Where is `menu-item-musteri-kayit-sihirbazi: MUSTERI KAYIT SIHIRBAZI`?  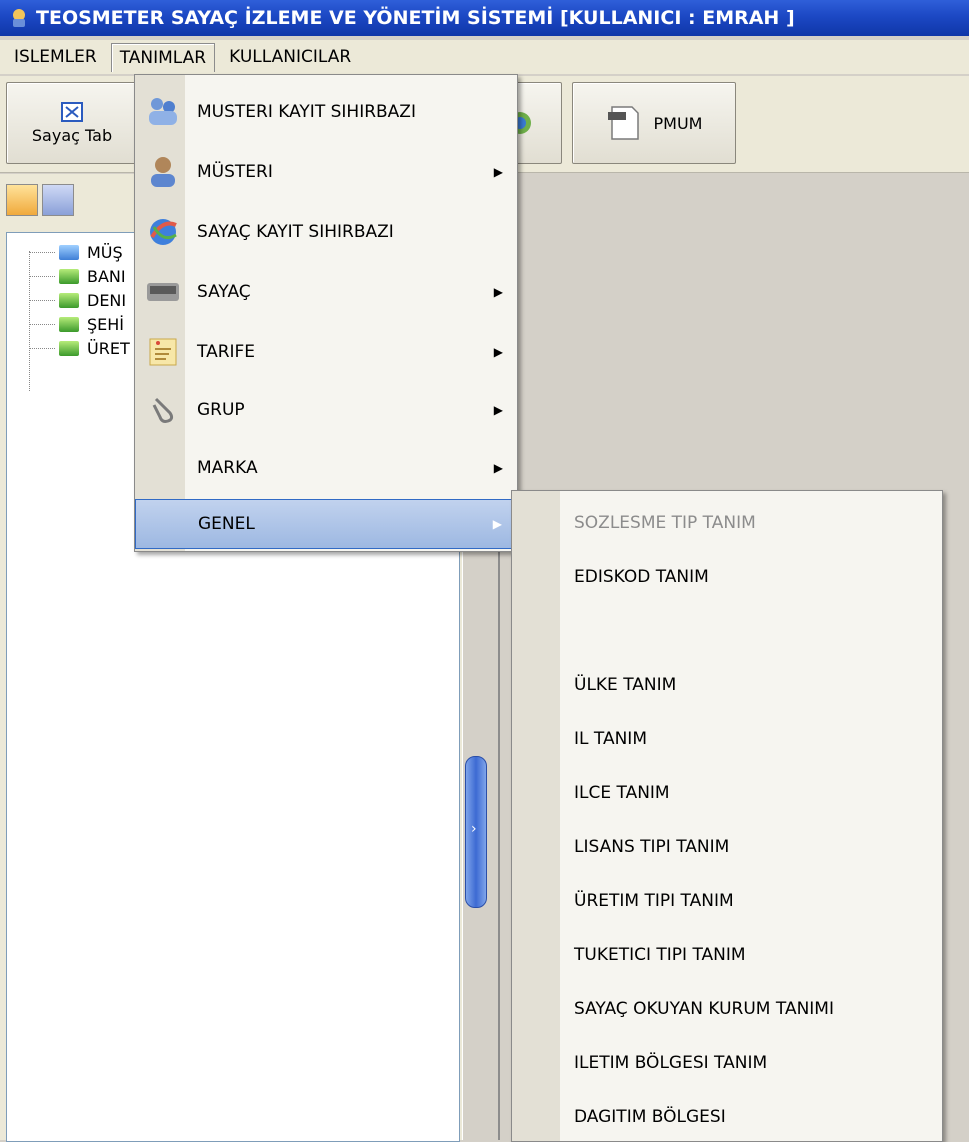
menu-item-musteri-kayit-sihirbazi: MUSTERI KAYIT SIHIRBAZI is located at coordinates (326, 112).